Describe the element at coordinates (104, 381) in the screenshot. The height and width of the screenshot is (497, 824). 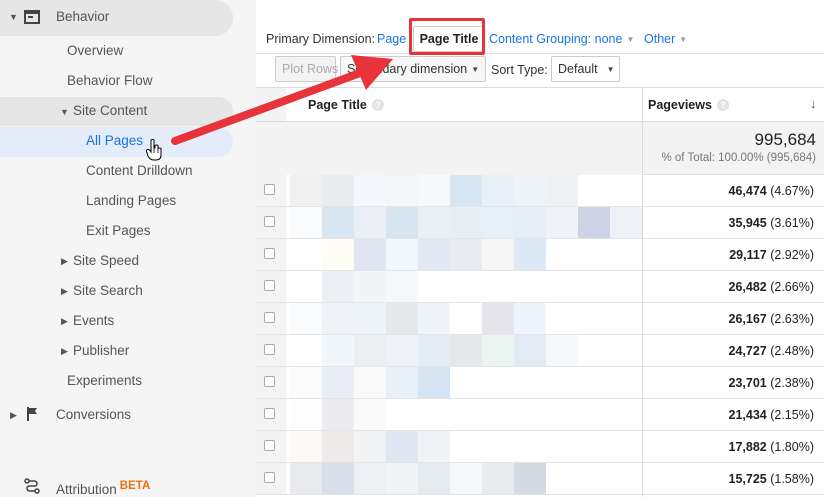
I see `nav-experiments: Experiments` at that location.